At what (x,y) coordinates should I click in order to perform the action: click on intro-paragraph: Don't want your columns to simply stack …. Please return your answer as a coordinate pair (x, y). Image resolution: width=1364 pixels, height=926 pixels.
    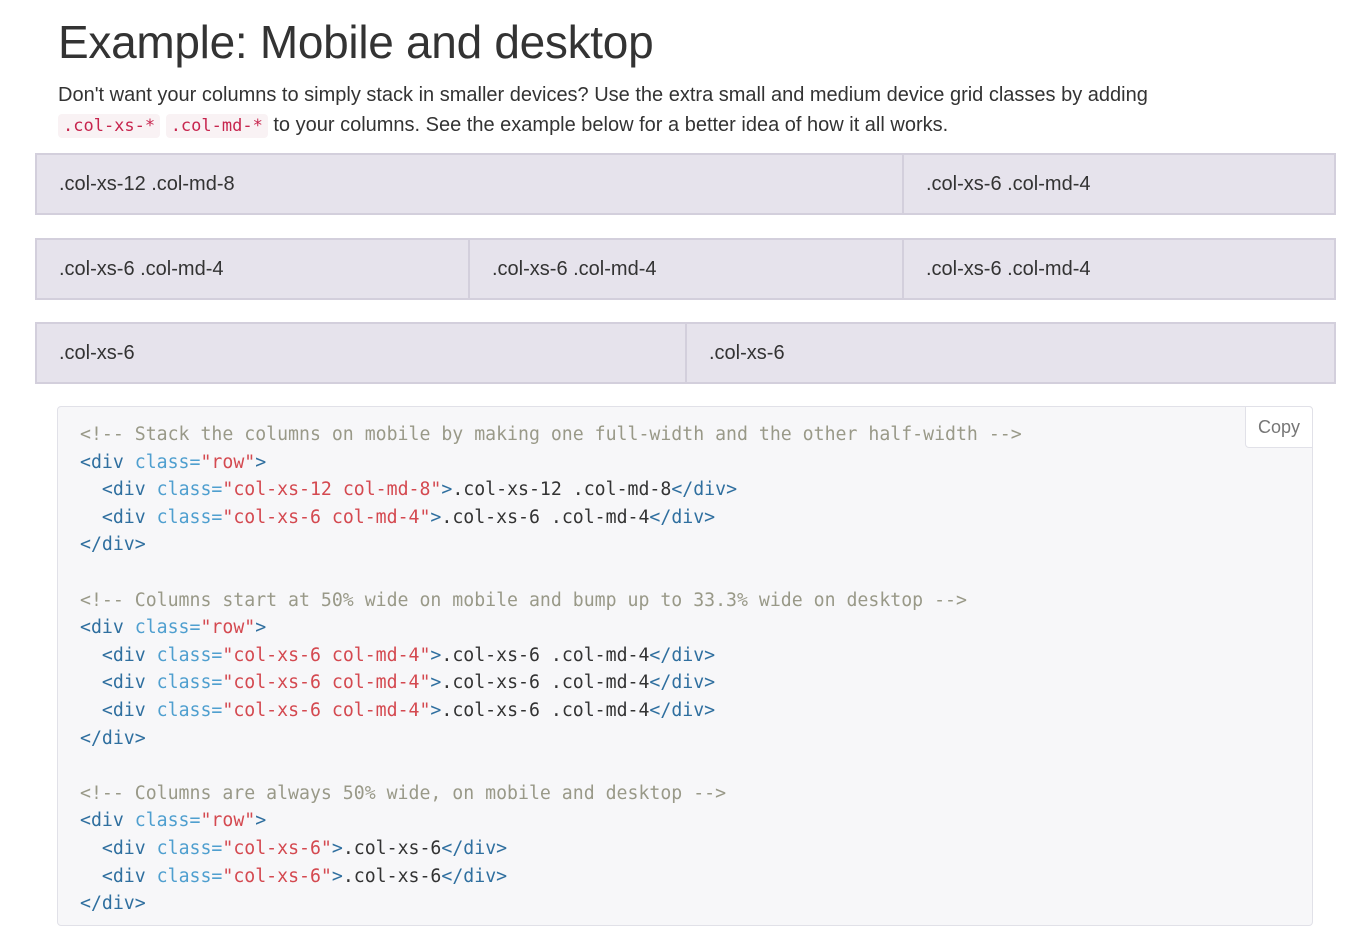
    Looking at the image, I should click on (658, 110).